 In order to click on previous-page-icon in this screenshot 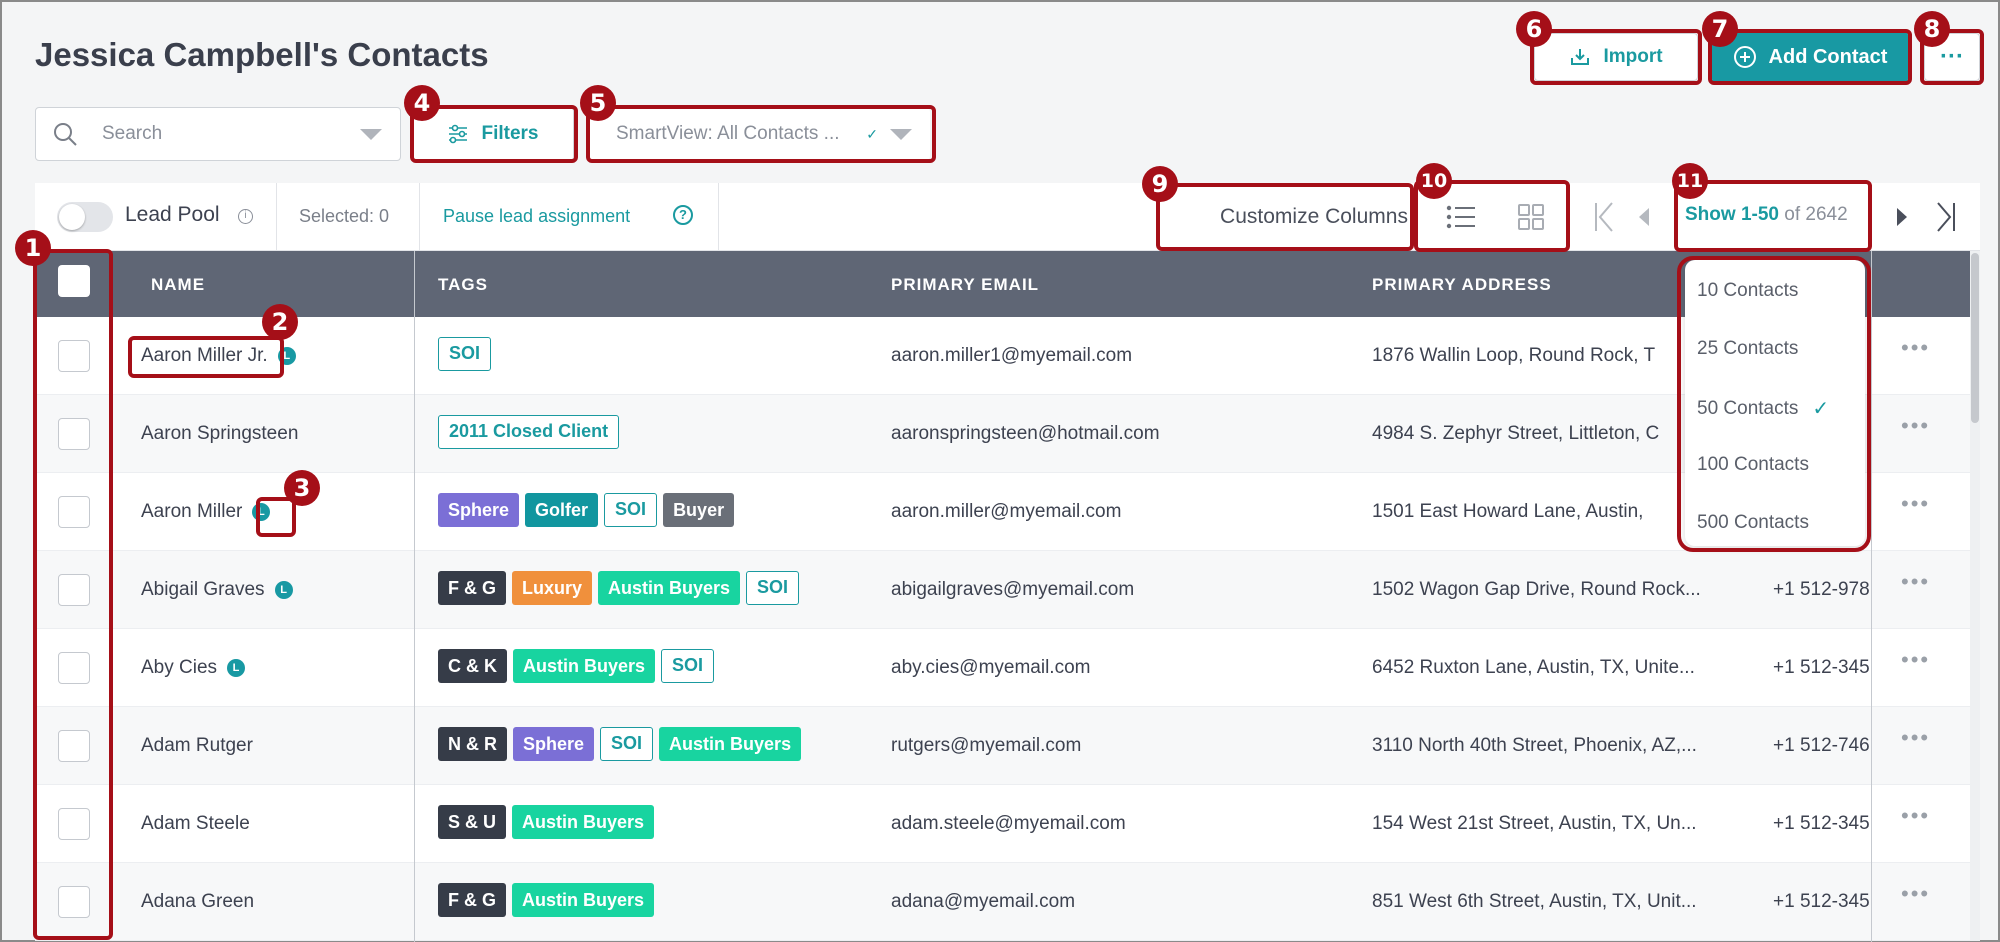, I will do `click(1643, 217)`.